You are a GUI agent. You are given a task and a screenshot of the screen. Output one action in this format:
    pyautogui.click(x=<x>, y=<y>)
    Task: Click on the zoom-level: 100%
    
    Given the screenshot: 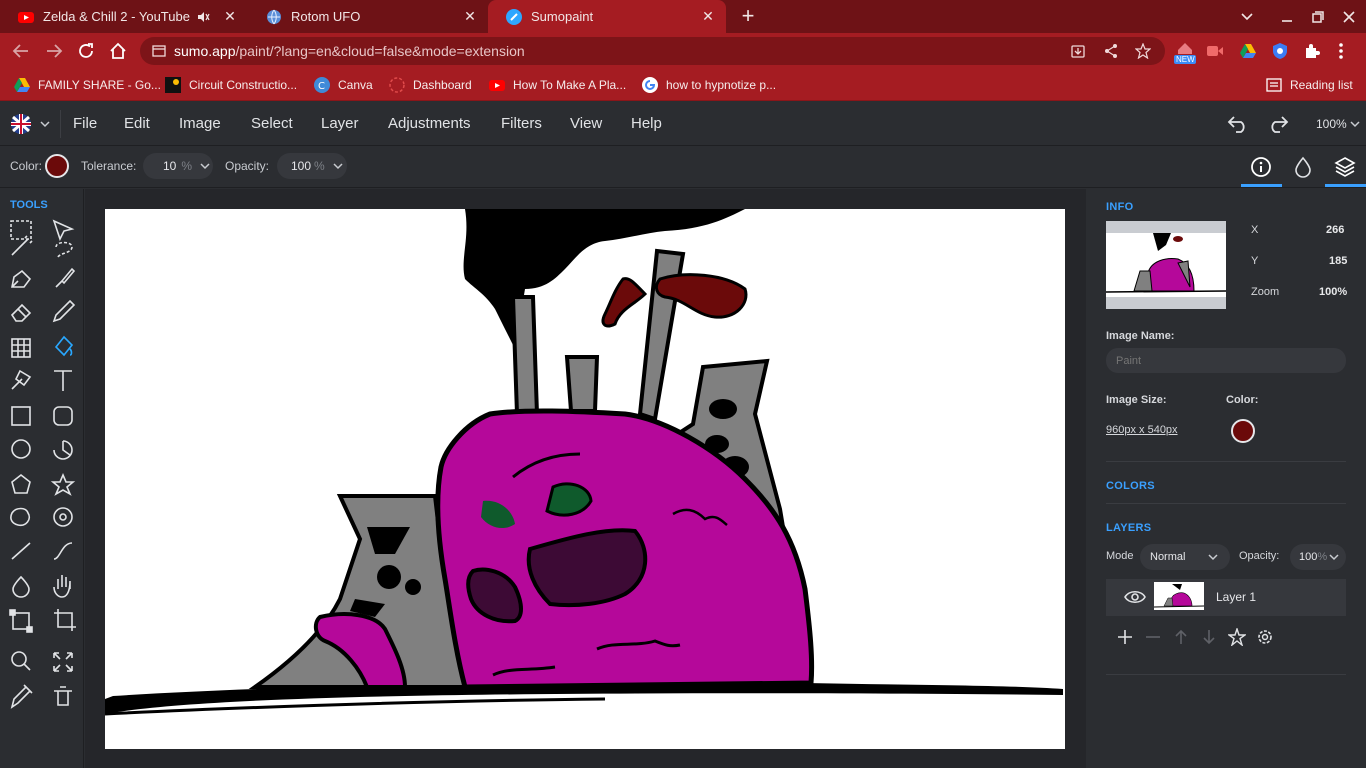 What is the action you would take?
    pyautogui.click(x=1331, y=124)
    